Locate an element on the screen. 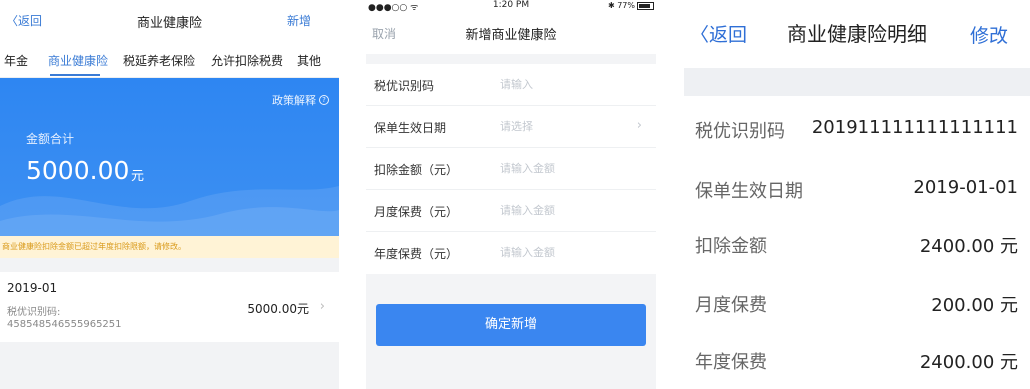 Image resolution: width=1030 pixels, height=389 pixels. form-row-effective-date: 保单生效日期 › is located at coordinates (511, 127).